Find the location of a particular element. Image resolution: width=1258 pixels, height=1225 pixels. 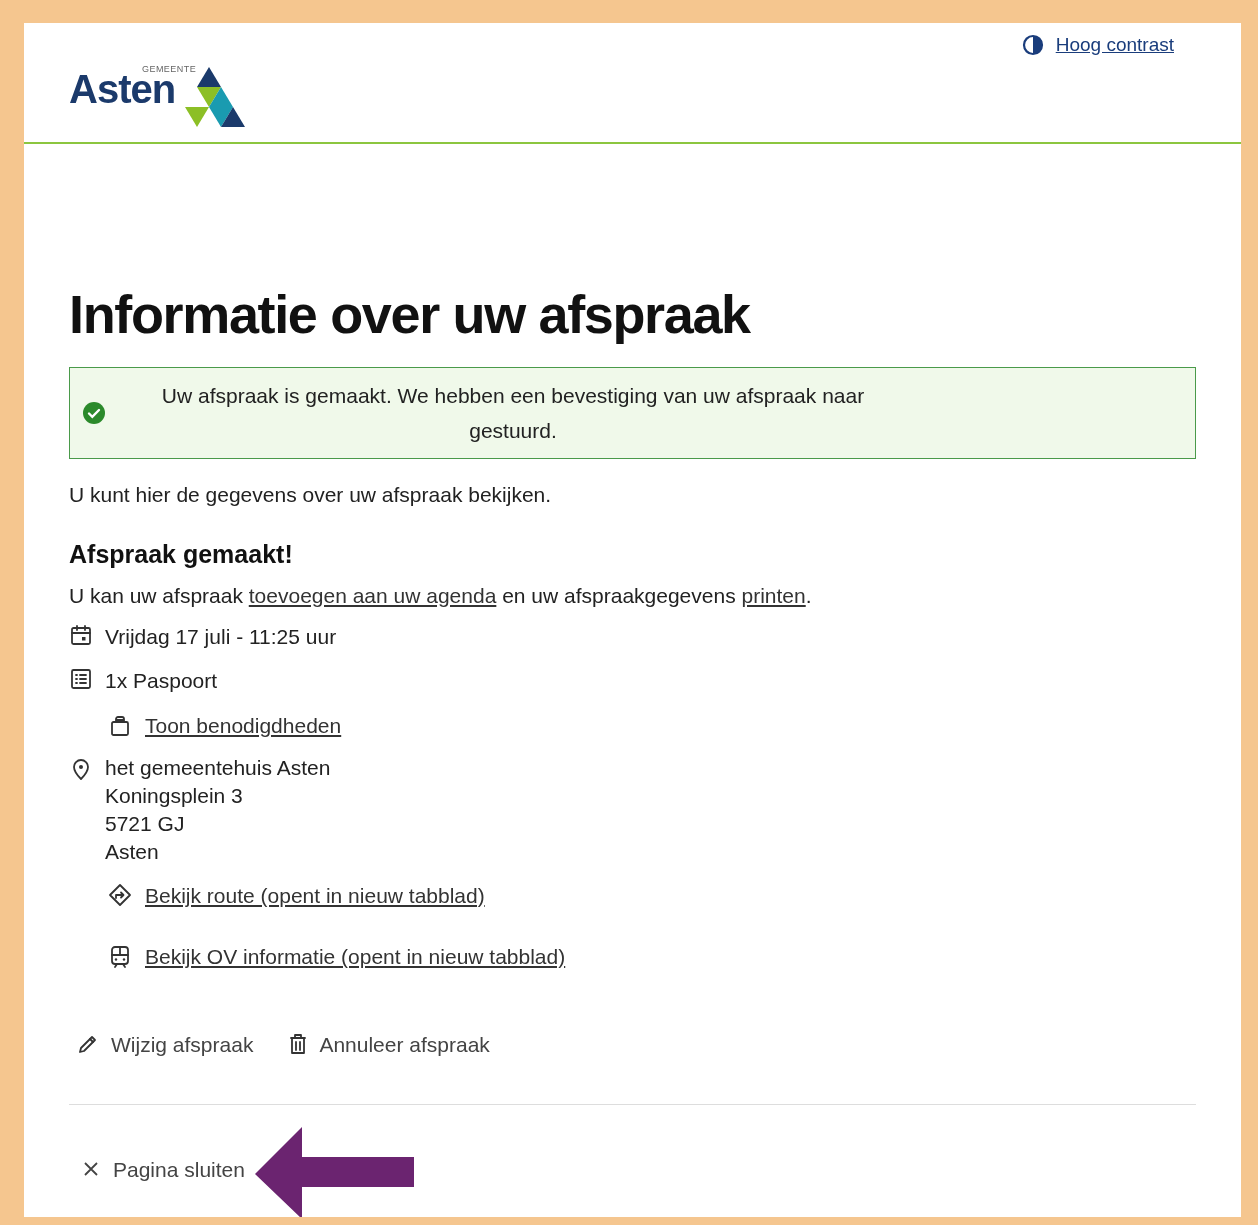

address-line: Asten is located at coordinates (132, 851).